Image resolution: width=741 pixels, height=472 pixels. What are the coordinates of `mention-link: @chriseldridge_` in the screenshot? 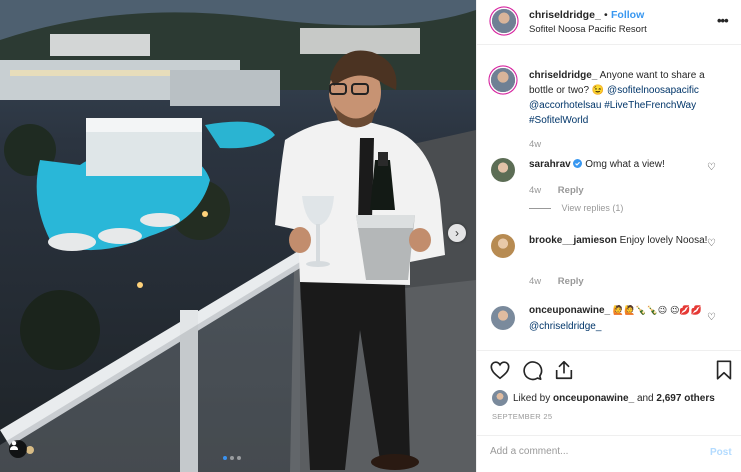 It's located at (565, 326).